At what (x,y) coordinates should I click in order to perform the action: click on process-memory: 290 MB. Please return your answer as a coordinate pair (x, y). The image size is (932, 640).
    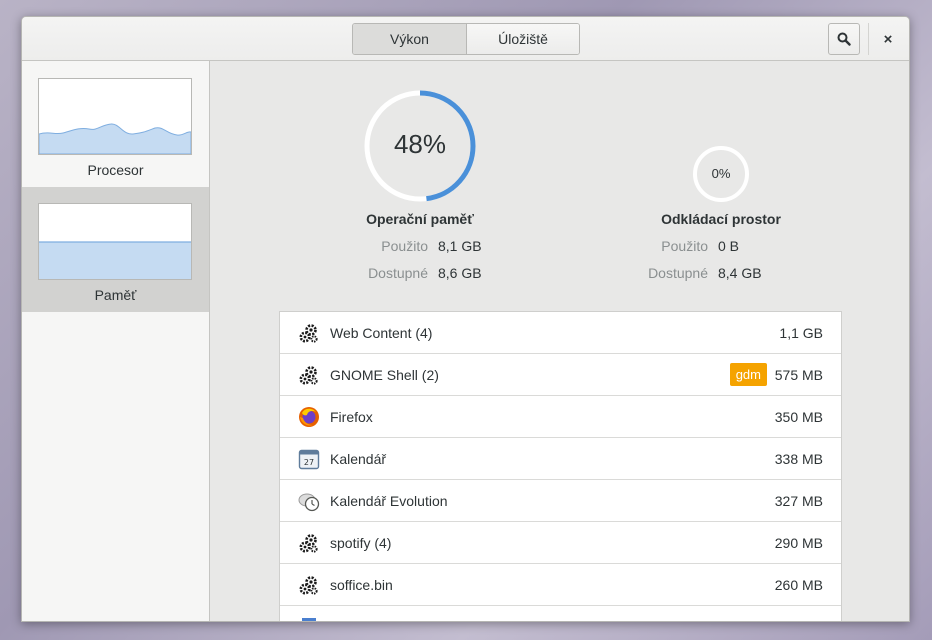
    Looking at the image, I should click on (798, 542).